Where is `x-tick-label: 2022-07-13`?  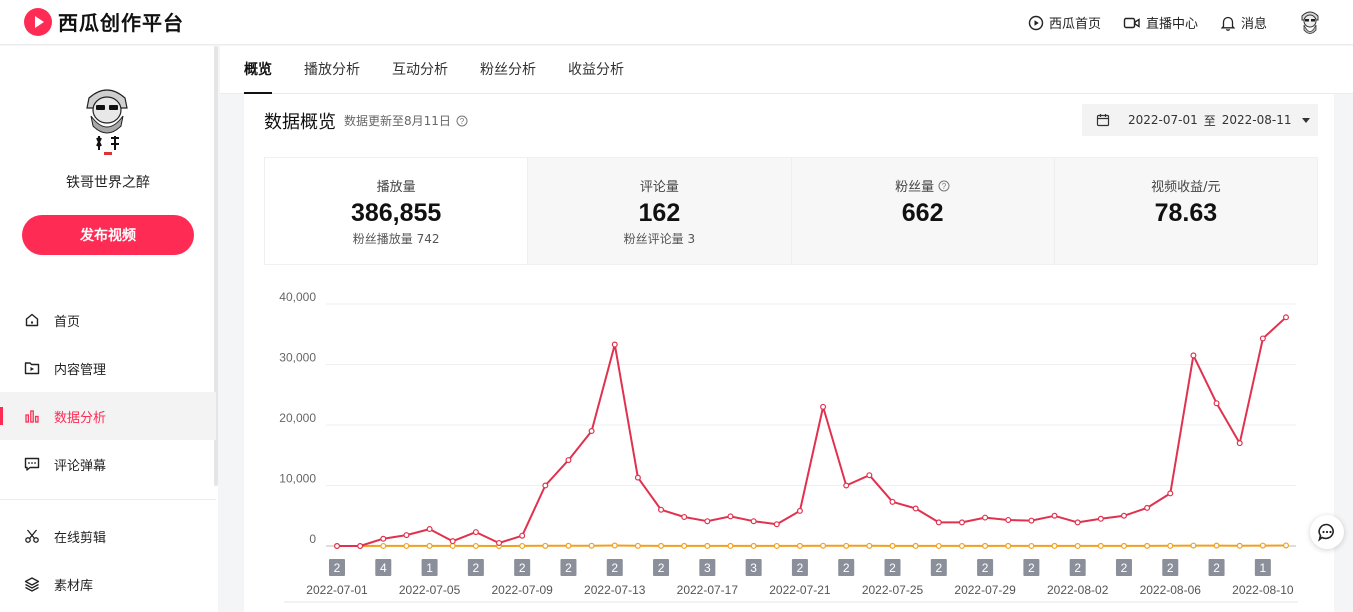
x-tick-label: 2022-07-13 is located at coordinates (615, 590).